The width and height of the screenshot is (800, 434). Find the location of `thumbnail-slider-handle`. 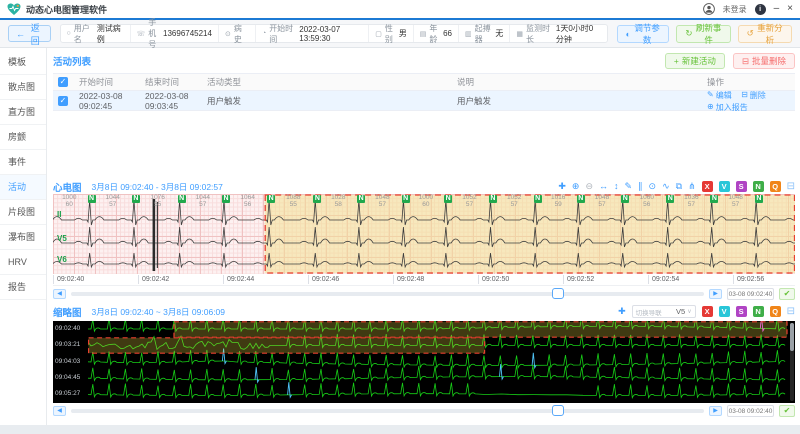

thumbnail-slider-handle is located at coordinates (558, 410).